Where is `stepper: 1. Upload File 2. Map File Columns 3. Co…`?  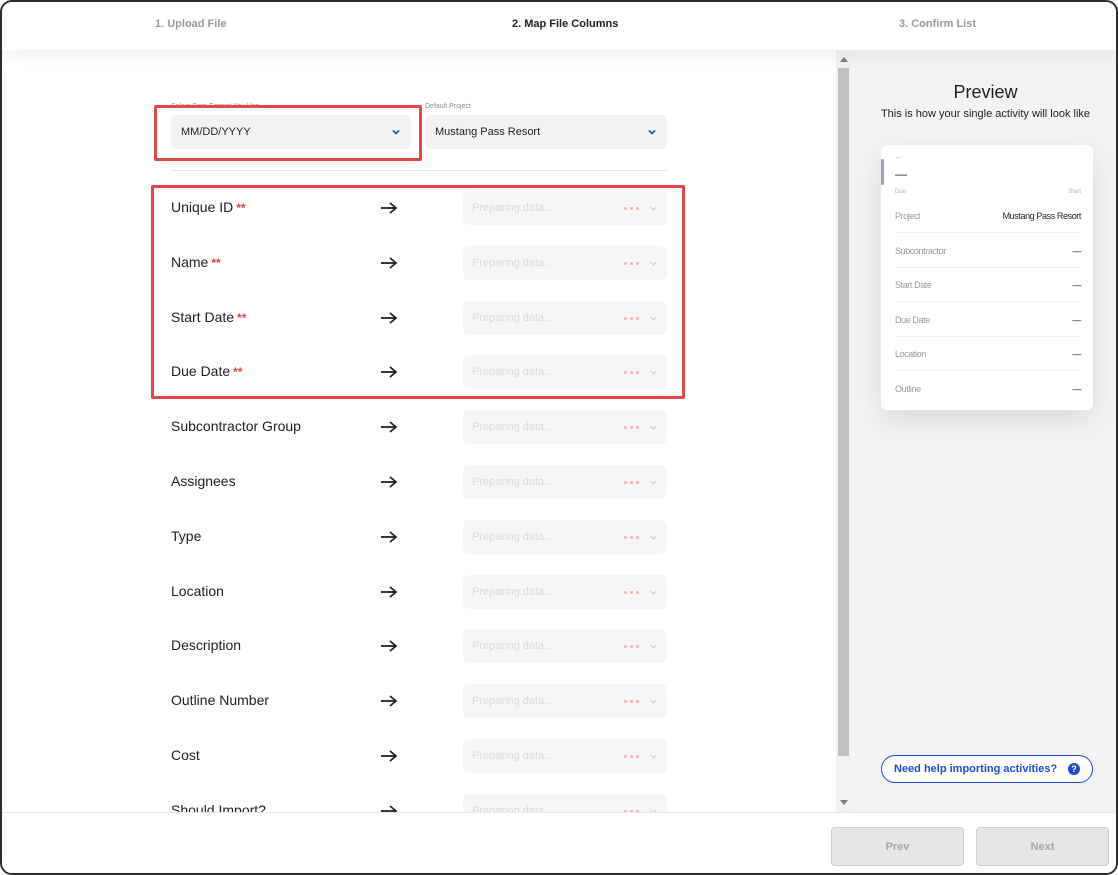 stepper: 1. Upload File 2. Map File Columns 3. Co… is located at coordinates (559, 26).